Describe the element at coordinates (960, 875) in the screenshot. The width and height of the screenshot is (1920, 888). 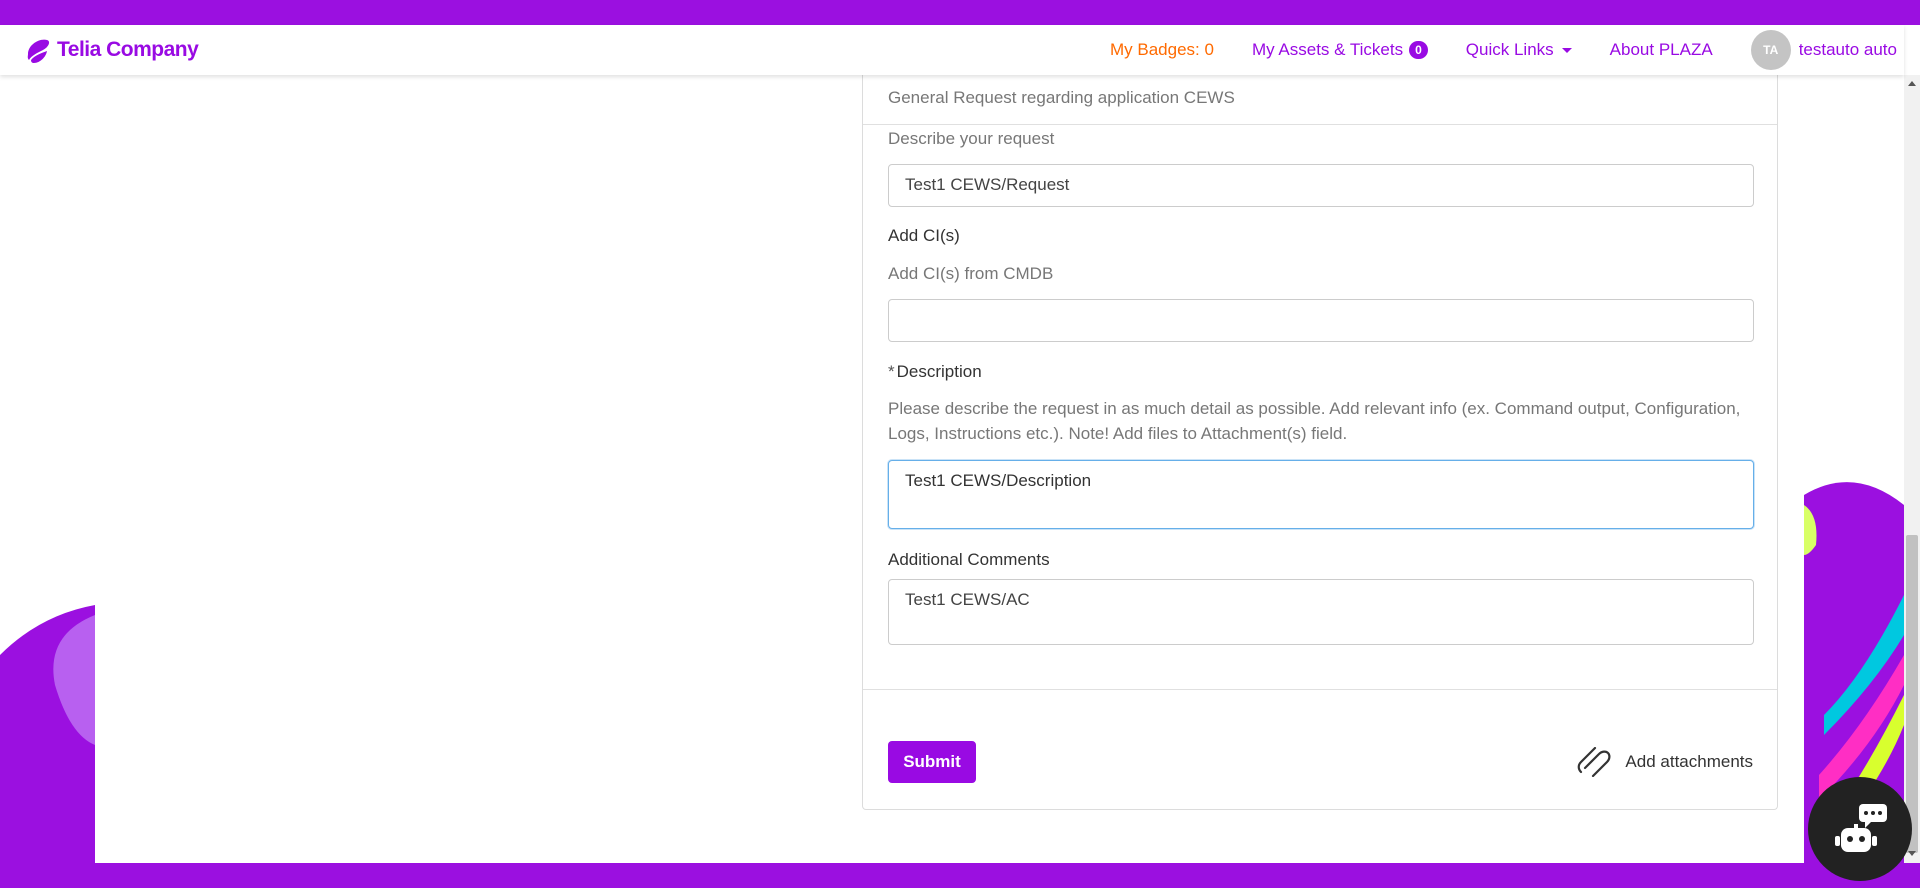
I see `bottom-accent-bar` at that location.